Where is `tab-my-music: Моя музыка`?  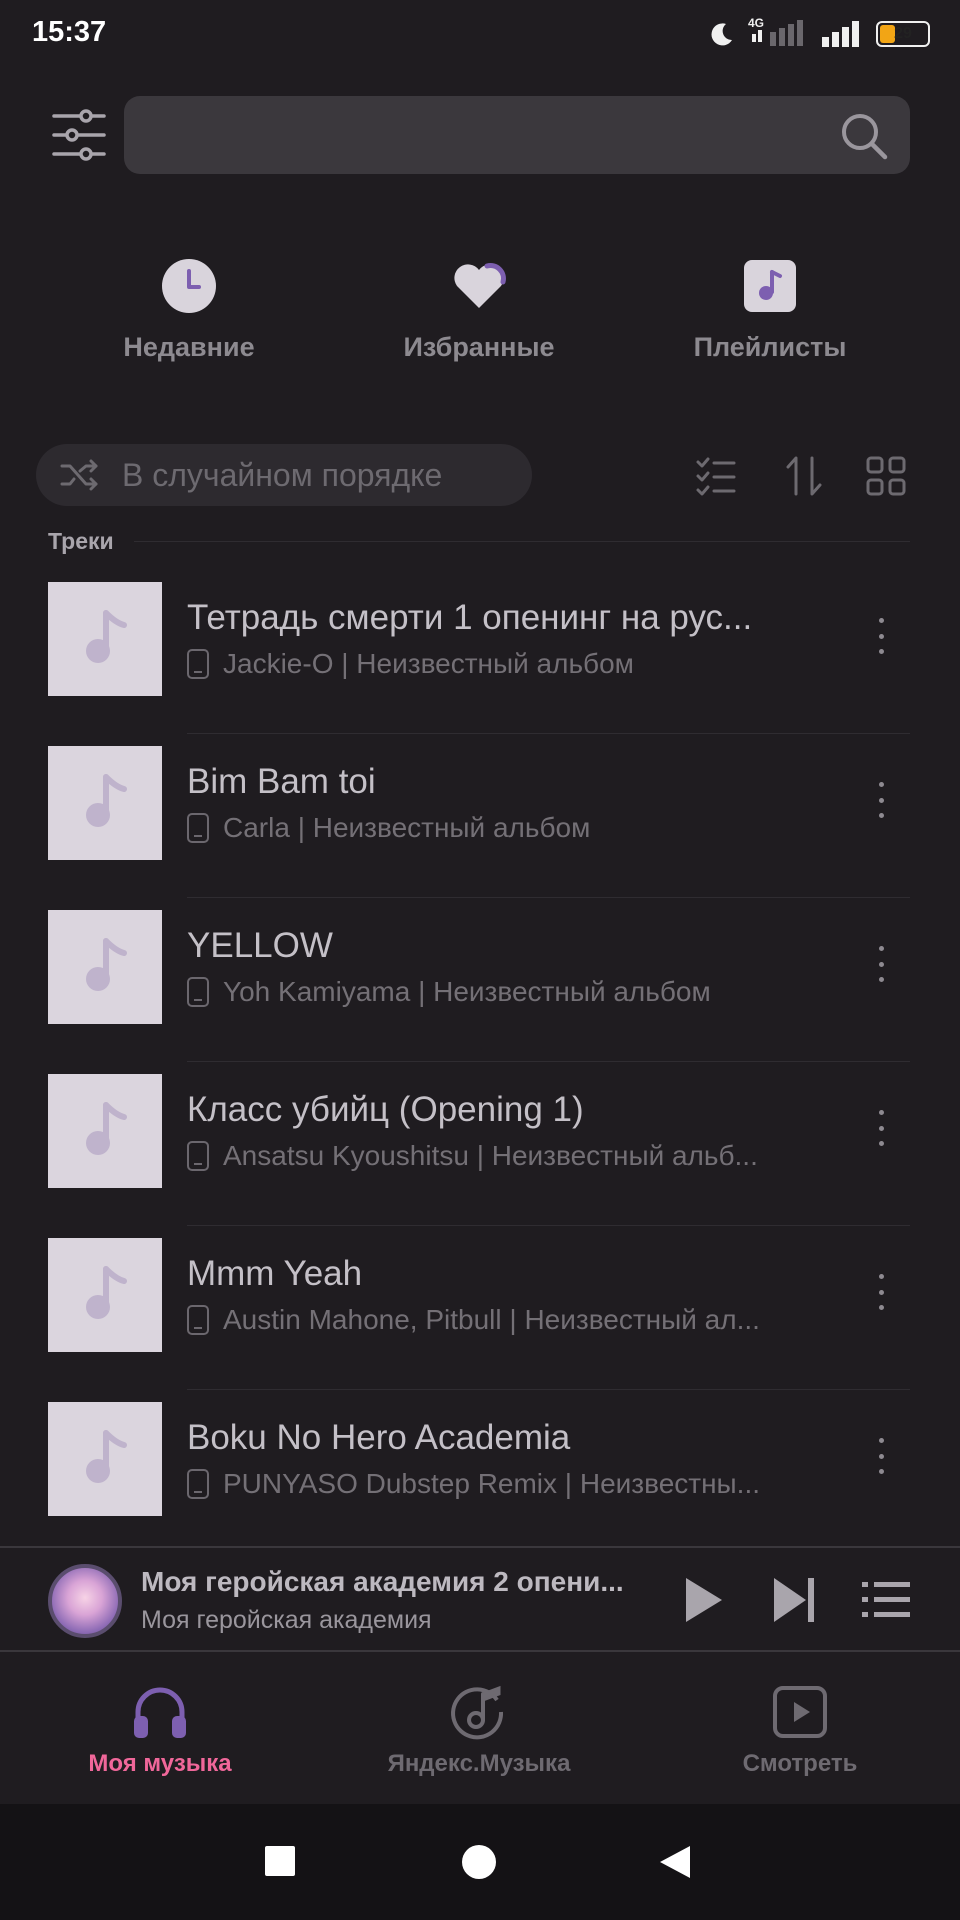
tab-my-music: Моя музыка is located at coordinates (160, 1730).